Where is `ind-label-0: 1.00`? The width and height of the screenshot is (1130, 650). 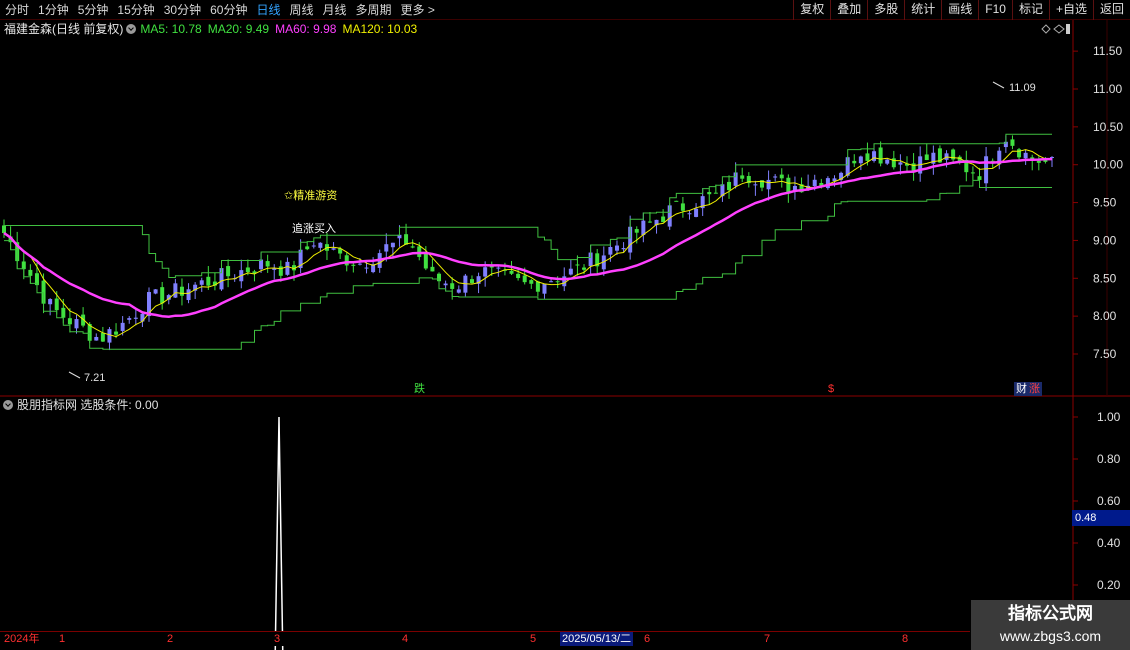 ind-label-0: 1.00 is located at coordinates (1109, 417).